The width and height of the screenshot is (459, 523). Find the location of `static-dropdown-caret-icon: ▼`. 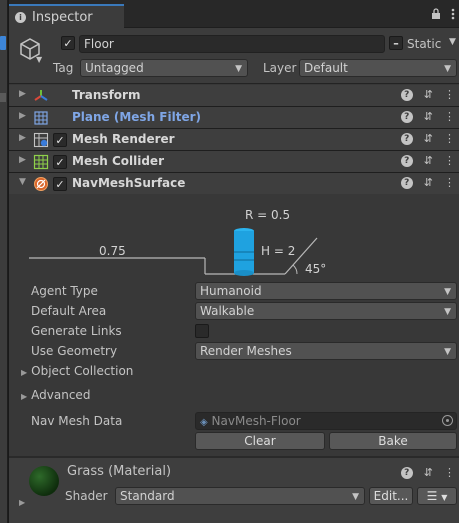

static-dropdown-caret-icon: ▼ is located at coordinates (452, 42).